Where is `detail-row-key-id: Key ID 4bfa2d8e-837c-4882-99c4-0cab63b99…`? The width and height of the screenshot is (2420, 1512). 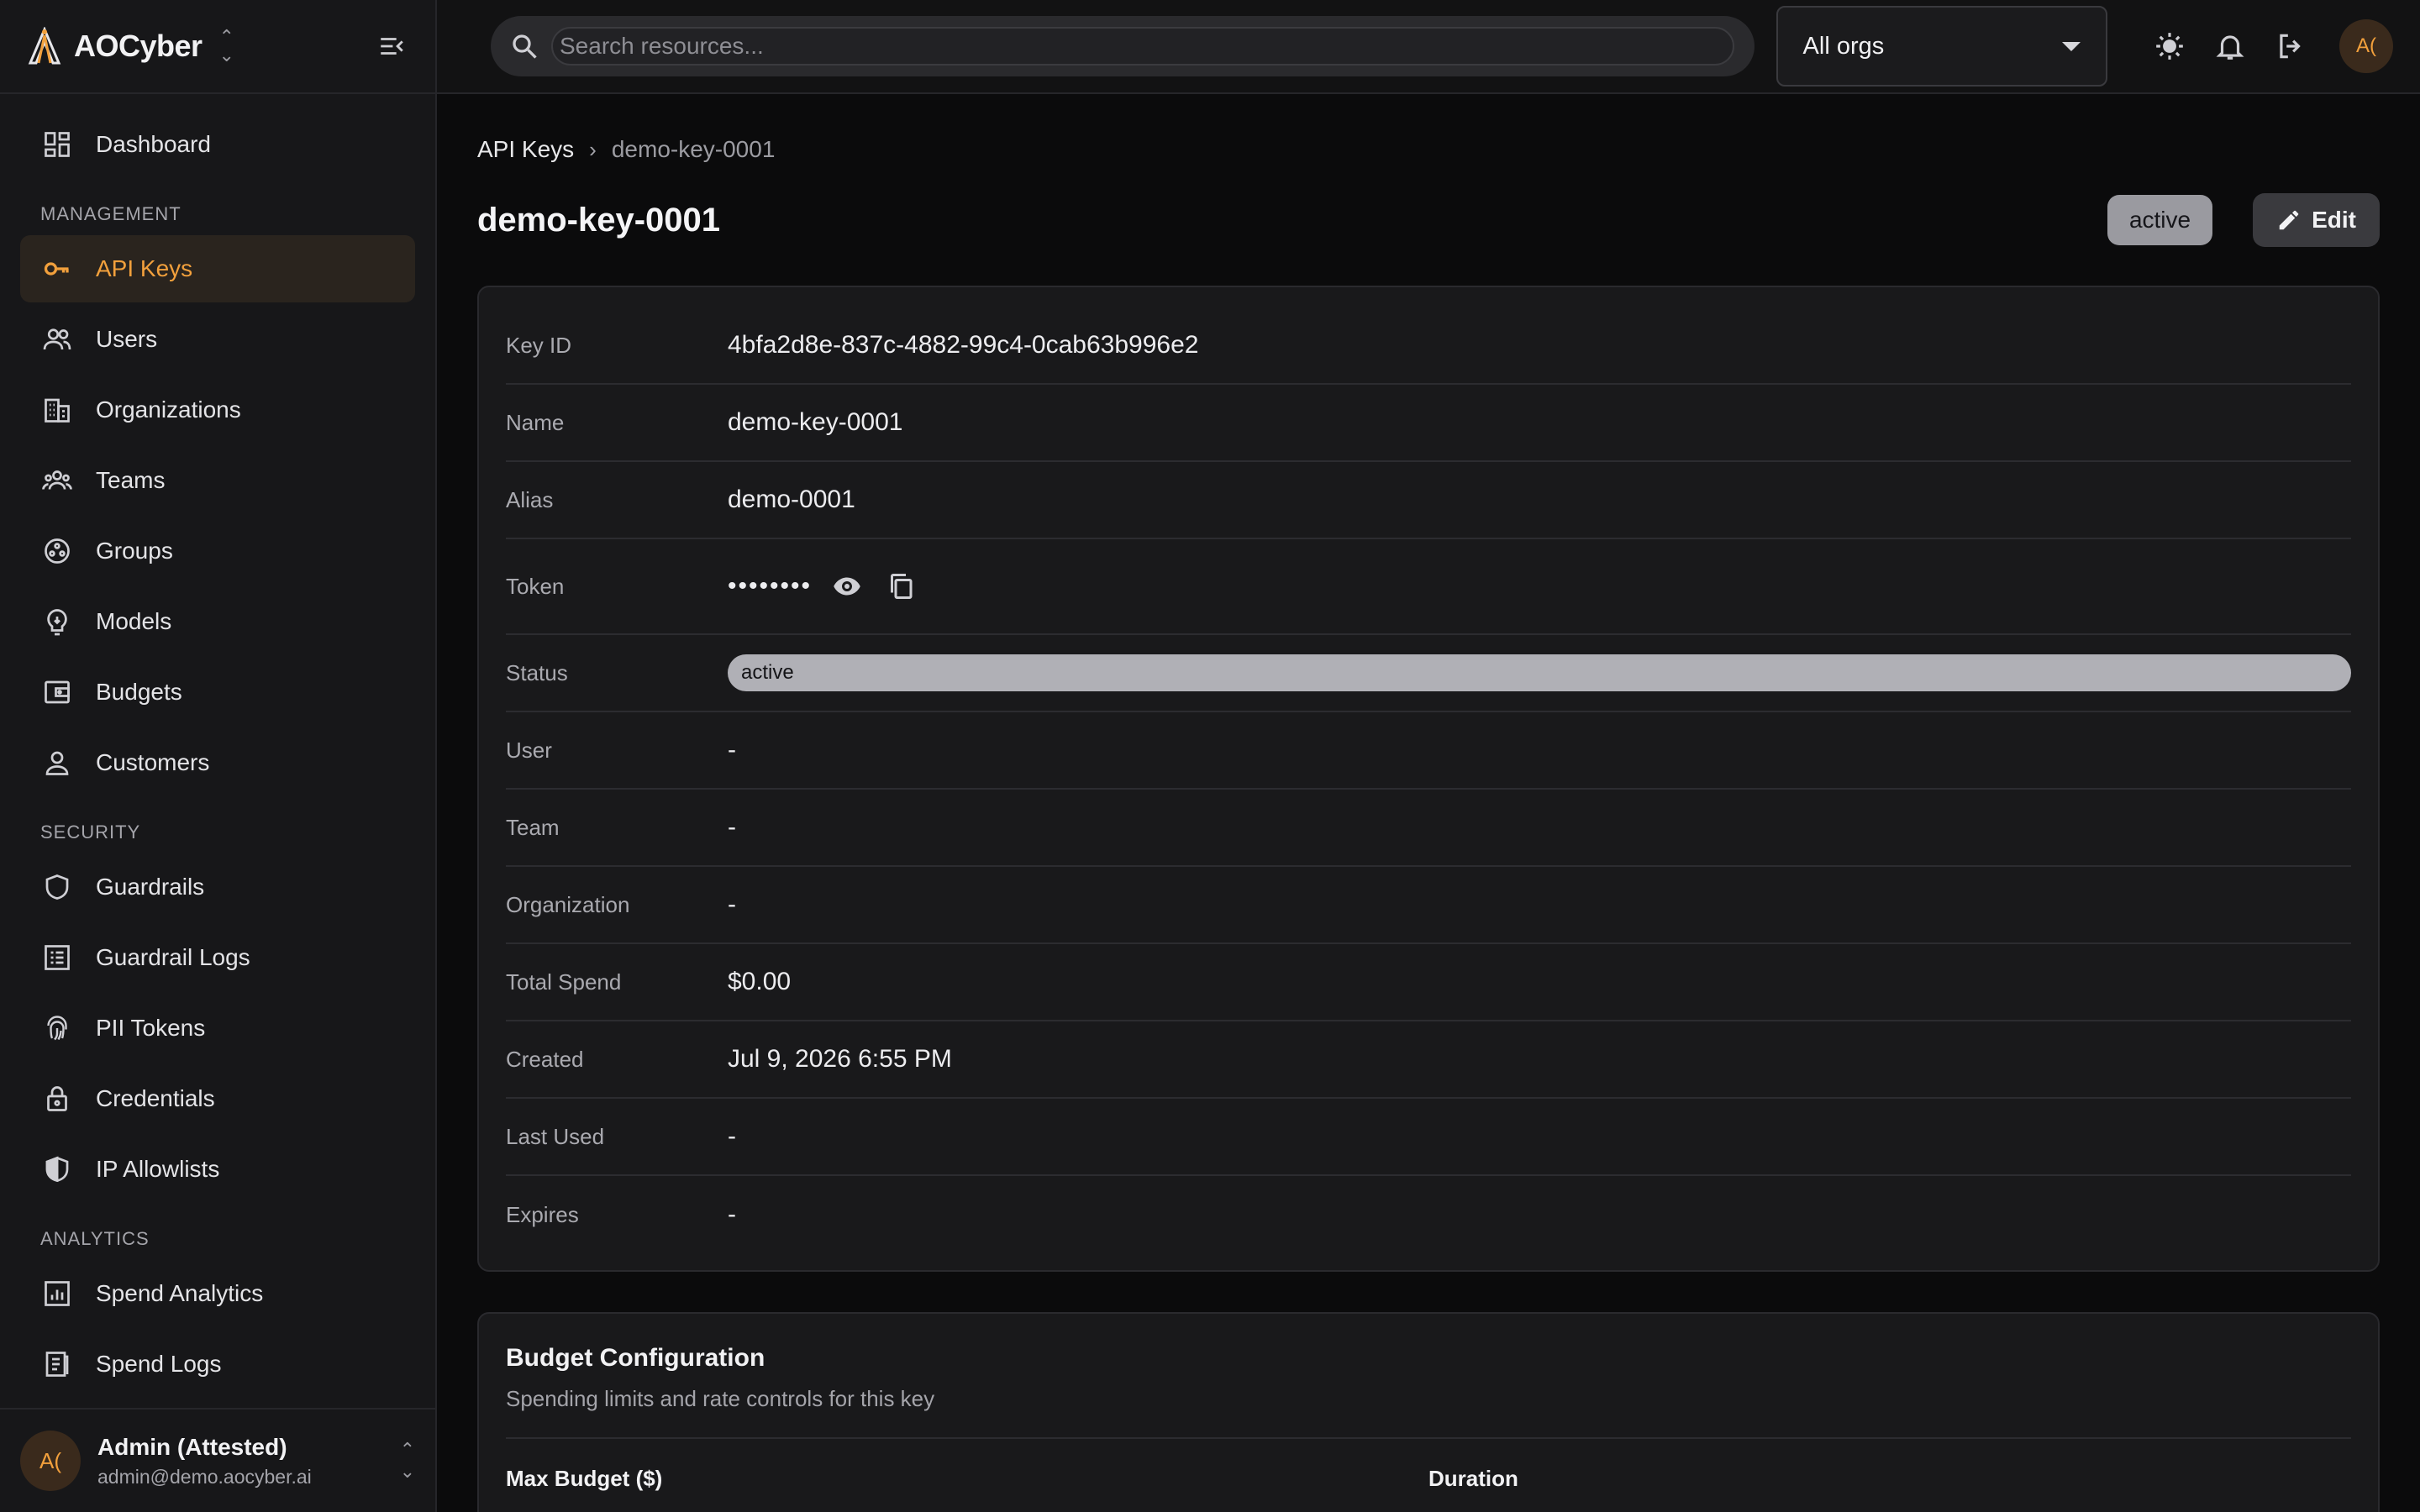 detail-row-key-id: Key ID 4bfa2d8e-837c-4882-99c4-0cab63b99… is located at coordinates (1428, 346).